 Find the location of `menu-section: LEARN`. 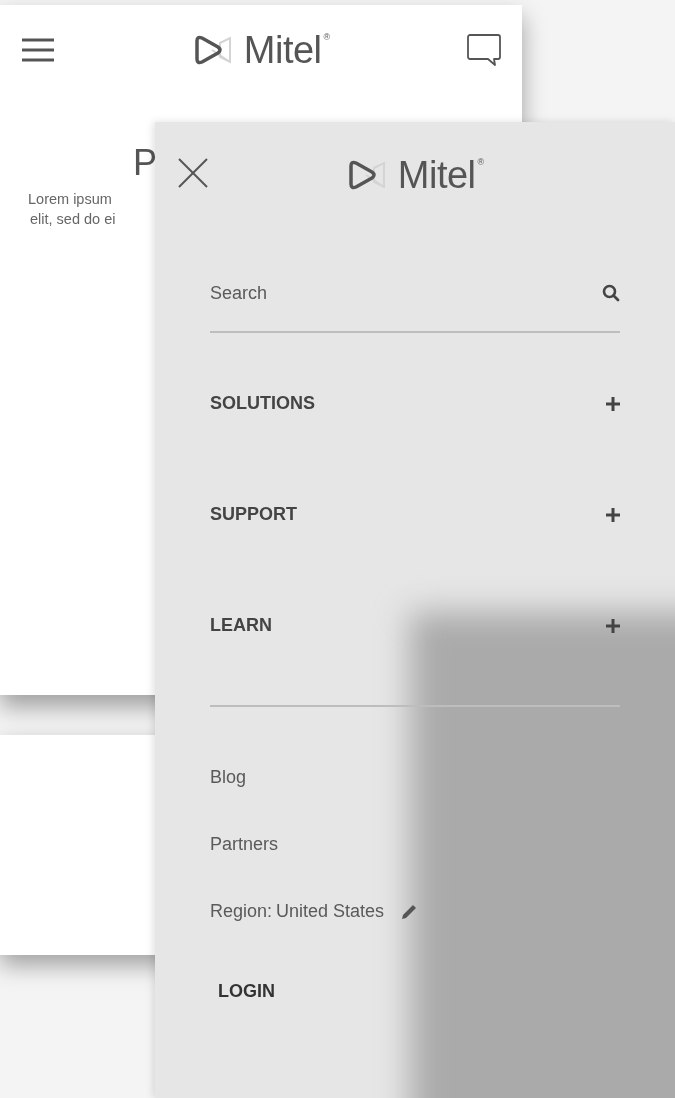

menu-section: LEARN is located at coordinates (241, 625).